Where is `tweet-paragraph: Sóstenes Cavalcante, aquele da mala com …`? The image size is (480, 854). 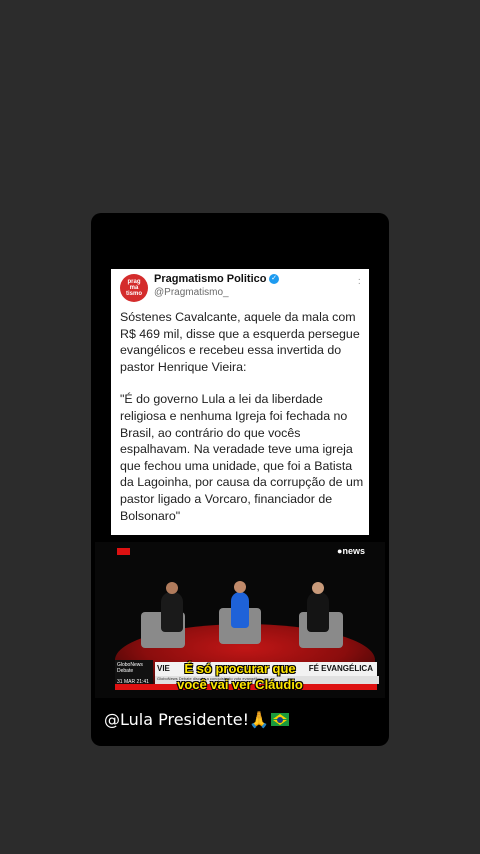 tweet-paragraph: Sóstenes Cavalcante, aquele da mala com … is located at coordinates (240, 342).